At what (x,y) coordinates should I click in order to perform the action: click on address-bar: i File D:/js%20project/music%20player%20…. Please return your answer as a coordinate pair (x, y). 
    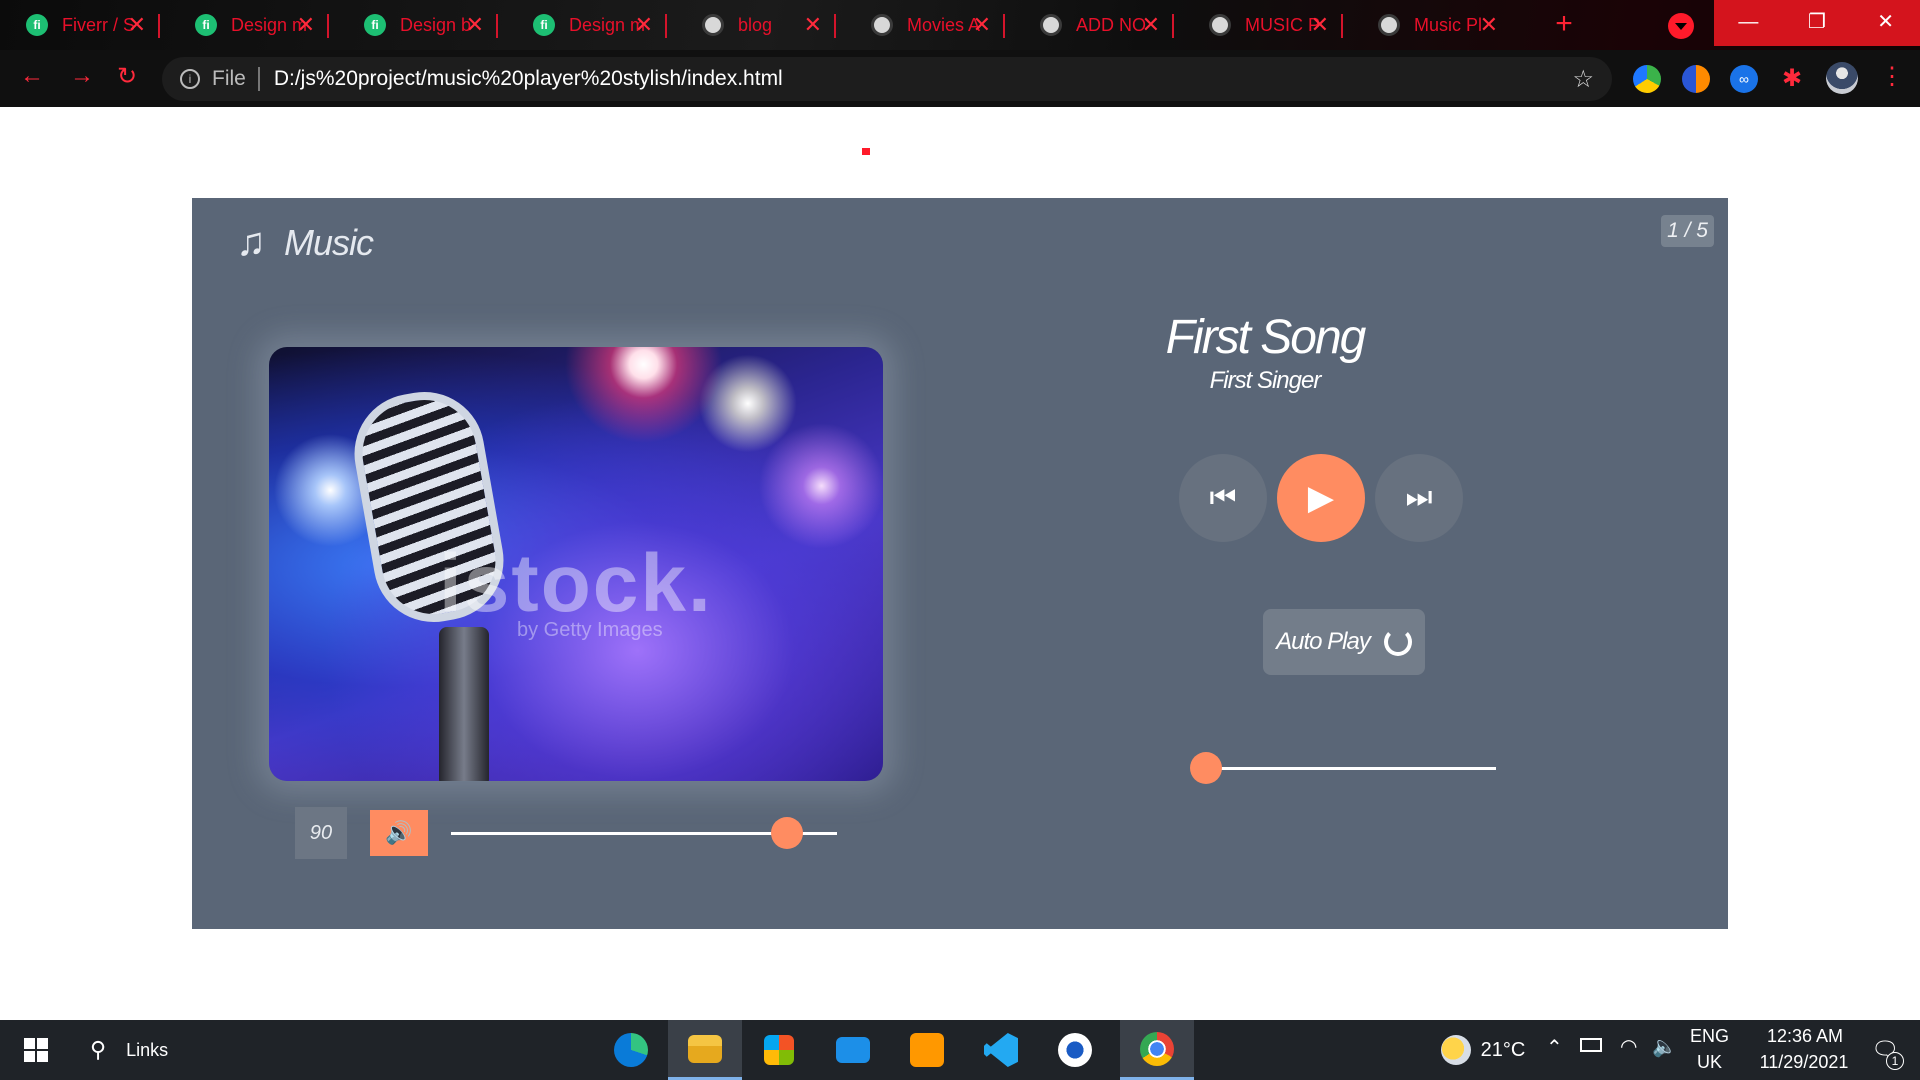
    Looking at the image, I should click on (887, 79).